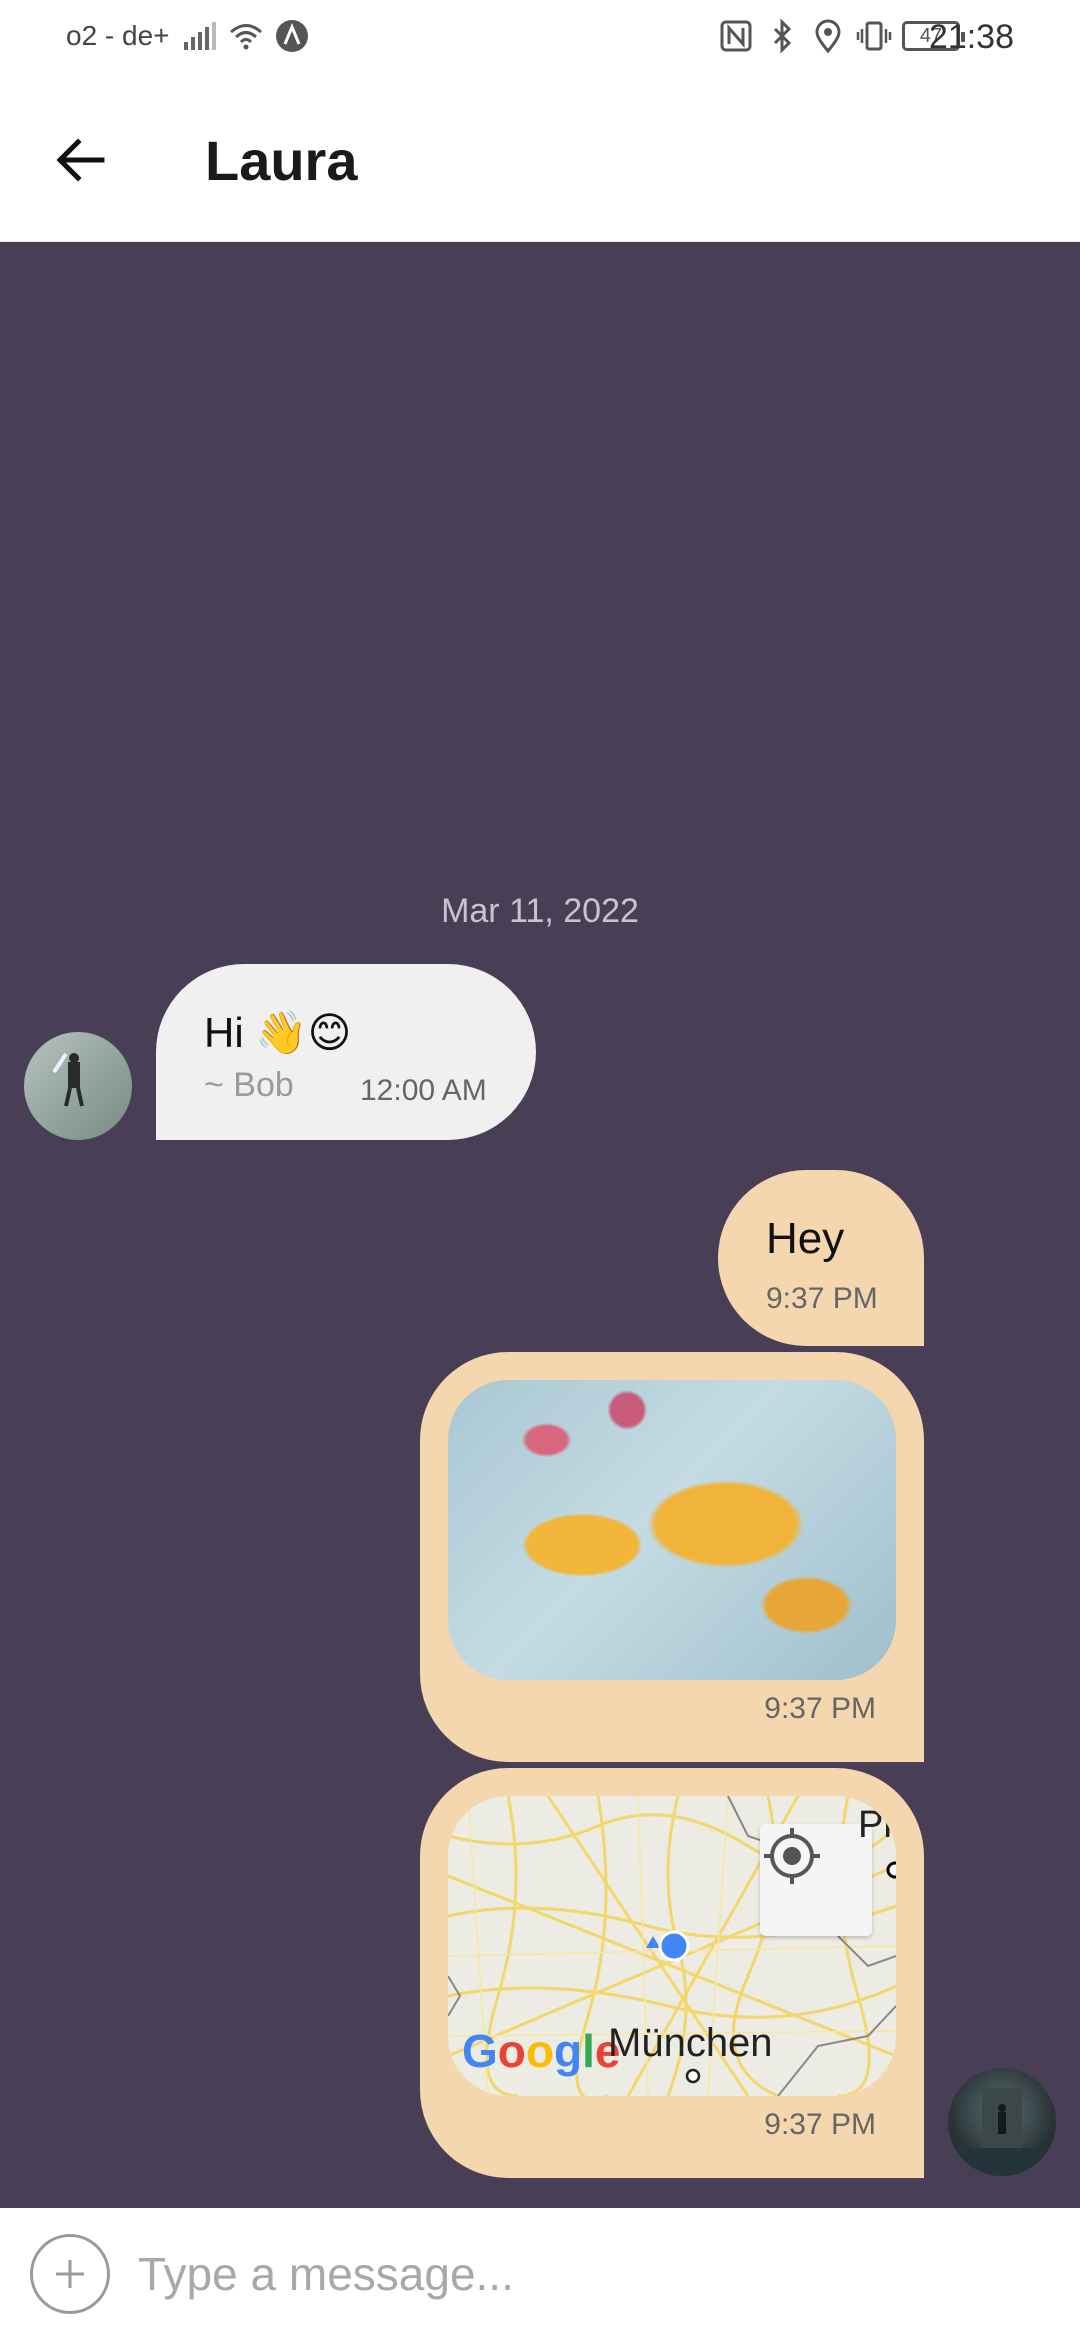 Image resolution: width=1080 pixels, height=2340 pixels. I want to click on message-bubble-outgoing: Hey 9:37 PM, so click(821, 1258).